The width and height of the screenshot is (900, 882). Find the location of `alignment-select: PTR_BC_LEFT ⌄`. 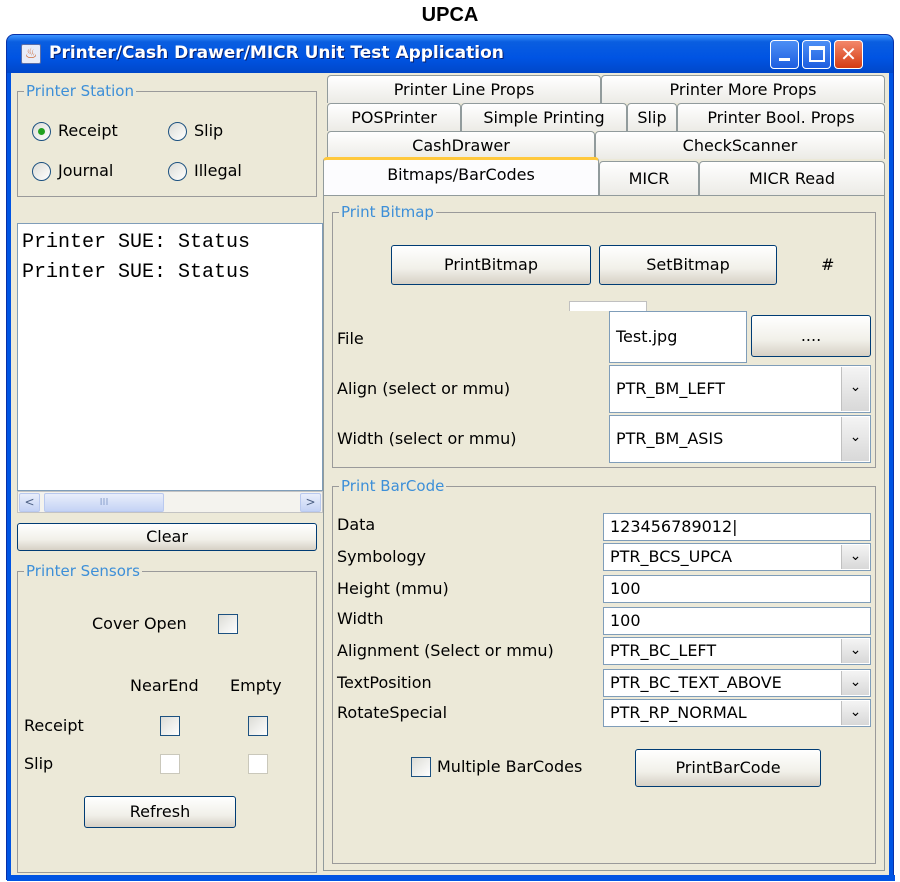

alignment-select: PTR_BC_LEFT ⌄ is located at coordinates (737, 651).